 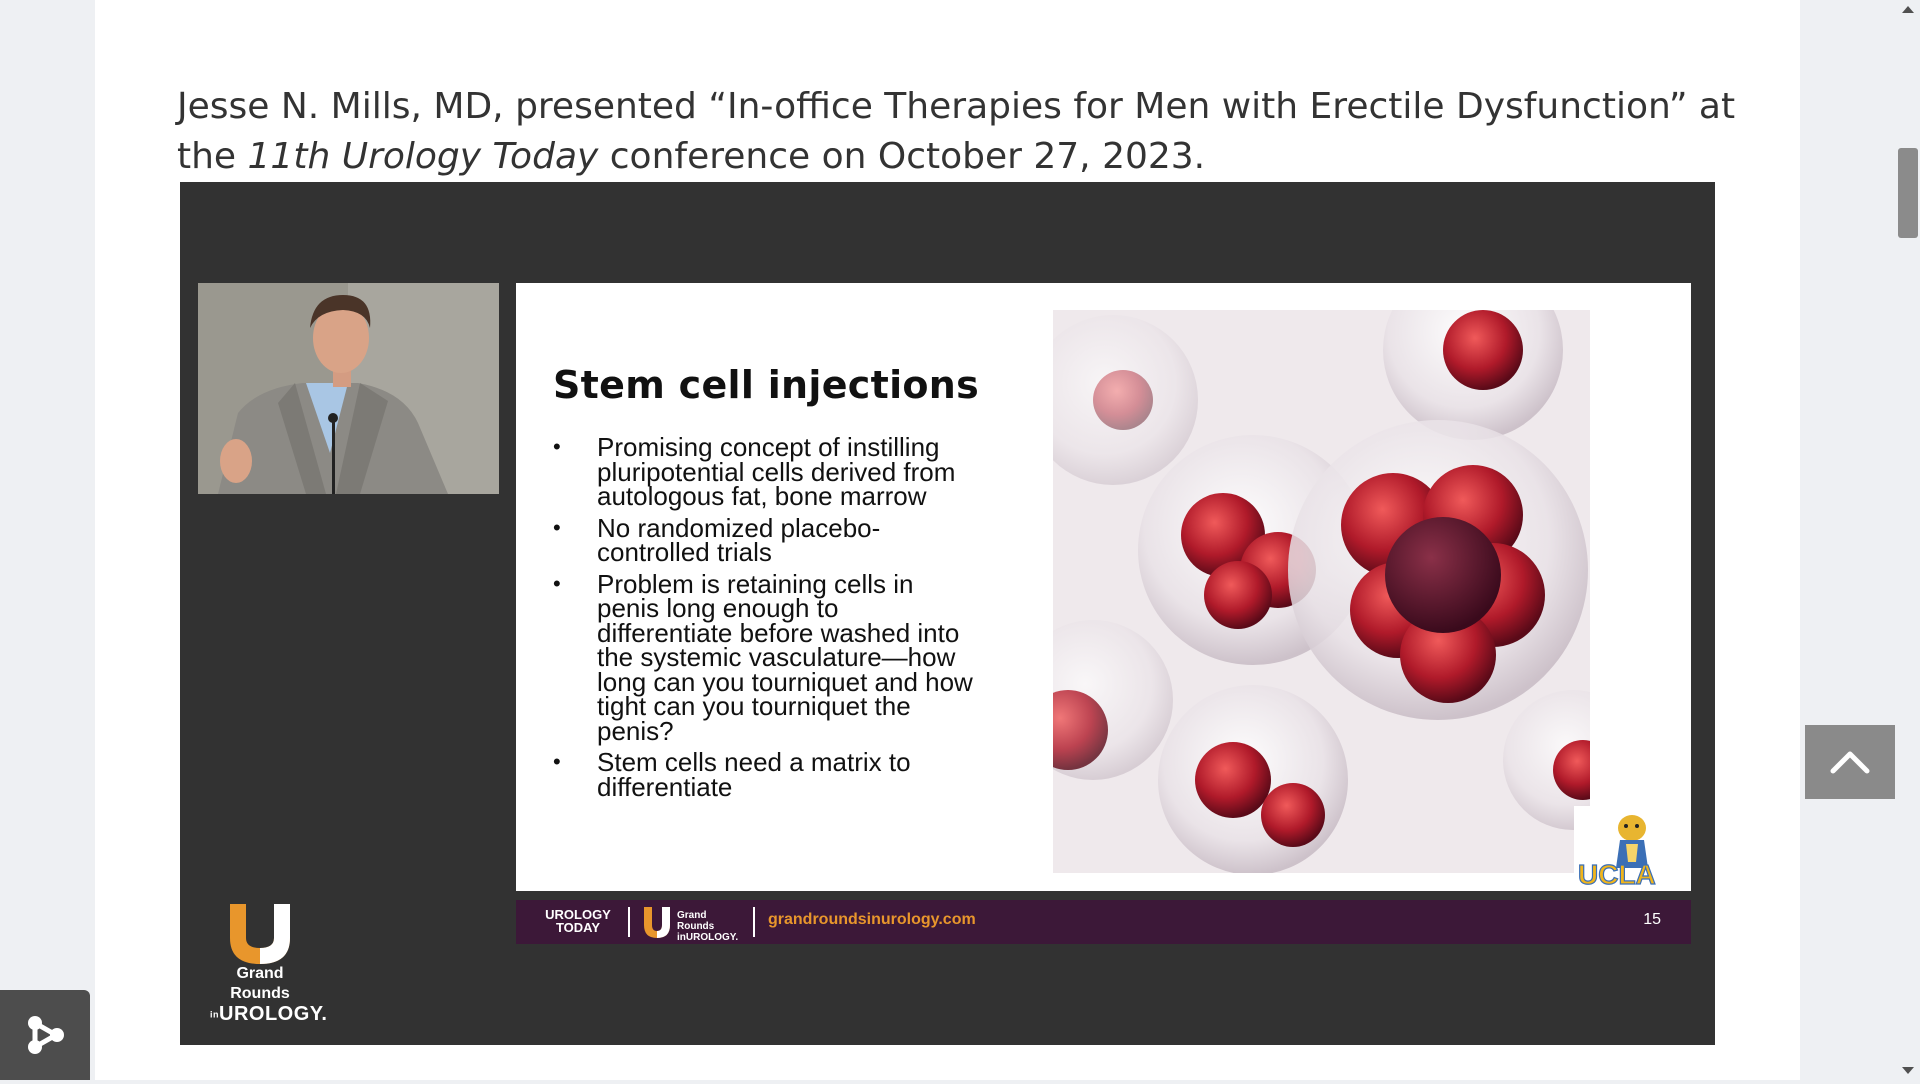 What do you see at coordinates (696, 921) in the screenshot?
I see `grand-rounds-footer-line1: Grand Rounds` at bounding box center [696, 921].